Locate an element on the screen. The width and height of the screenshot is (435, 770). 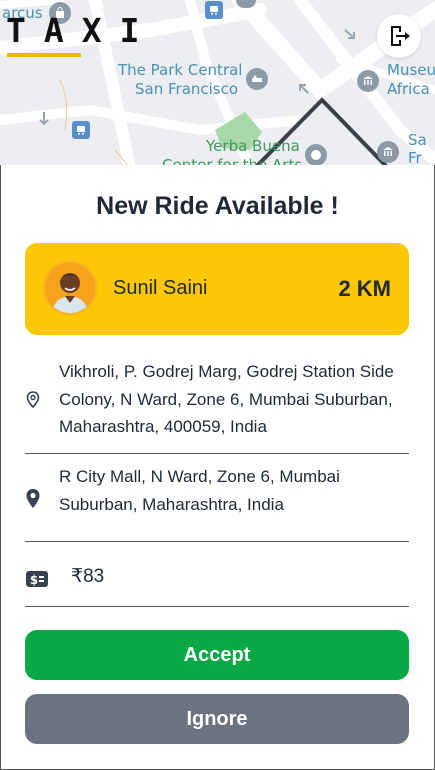
logout-icon is located at coordinates (400, 36).